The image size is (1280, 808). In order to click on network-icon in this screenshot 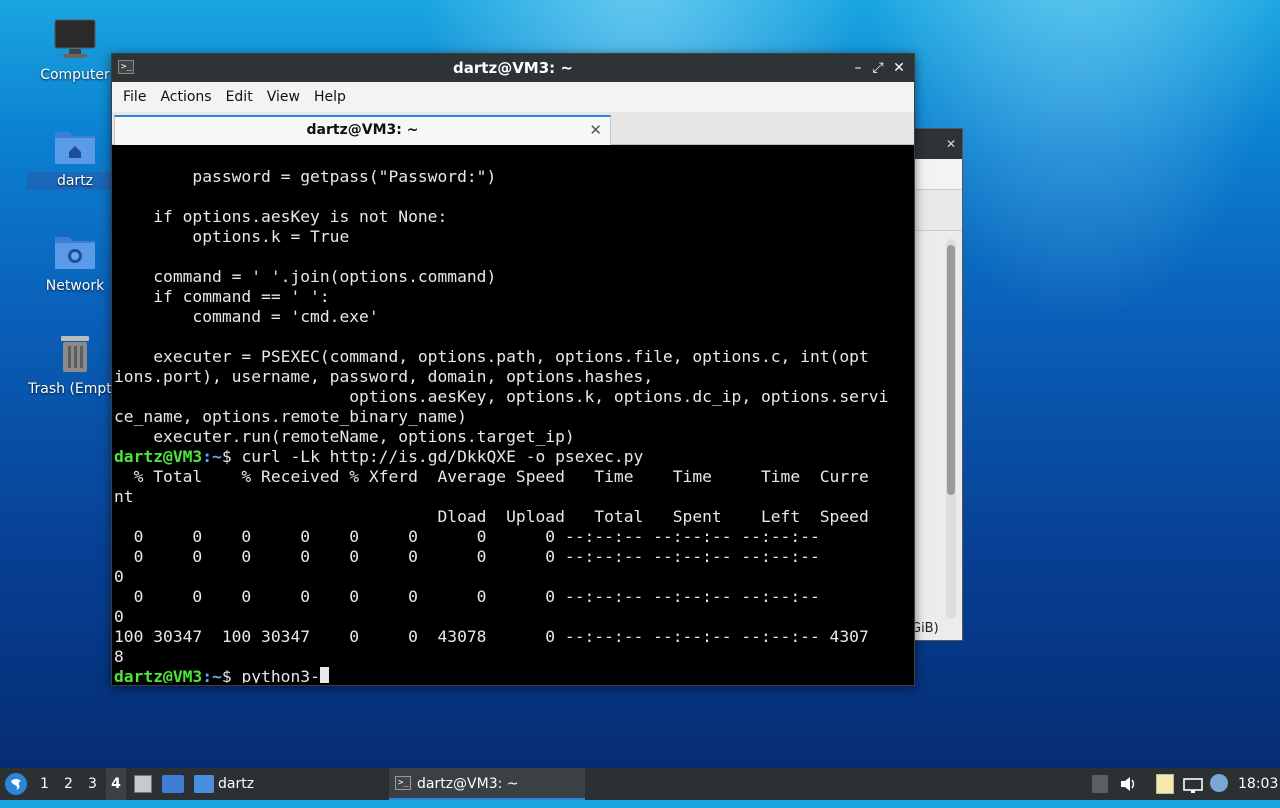, I will do `click(1193, 784)`.